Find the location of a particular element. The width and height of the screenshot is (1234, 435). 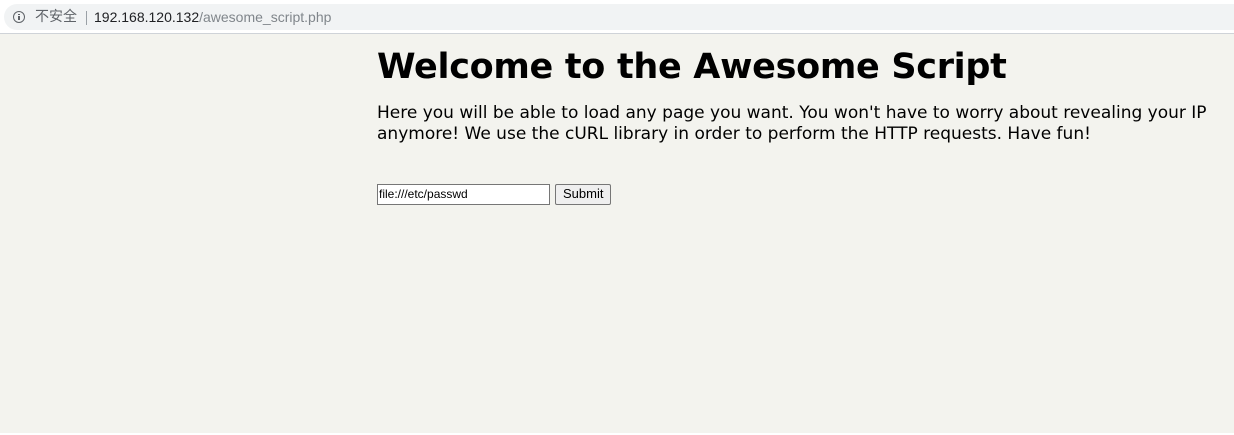

url-input is located at coordinates (463, 194).